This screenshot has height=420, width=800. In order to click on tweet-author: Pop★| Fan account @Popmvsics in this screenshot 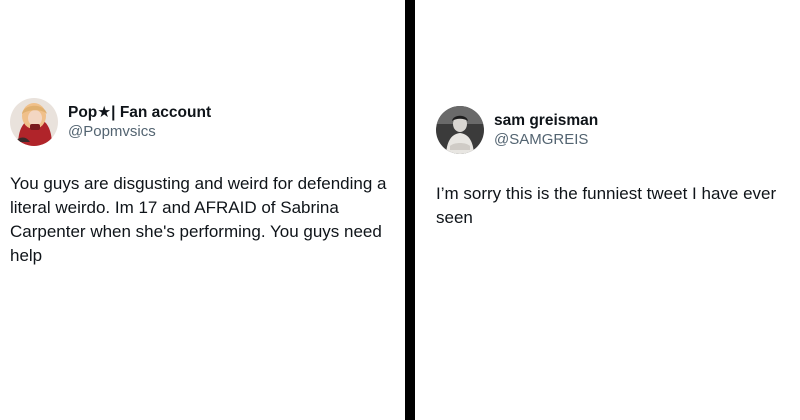, I will do `click(139, 122)`.